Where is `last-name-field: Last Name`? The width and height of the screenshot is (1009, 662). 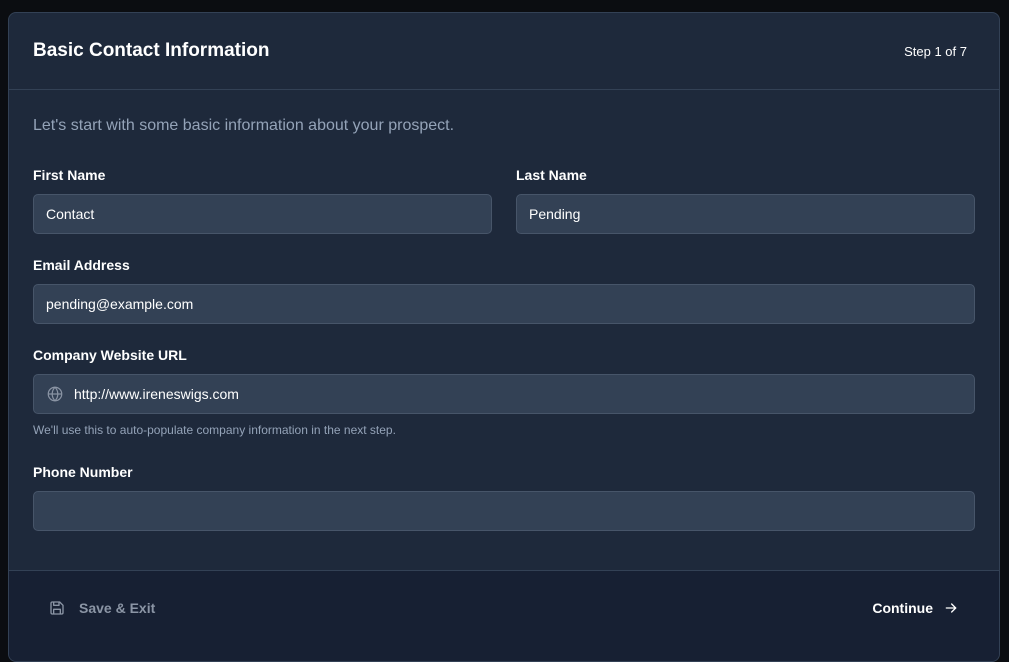 last-name-field: Last Name is located at coordinates (745, 200).